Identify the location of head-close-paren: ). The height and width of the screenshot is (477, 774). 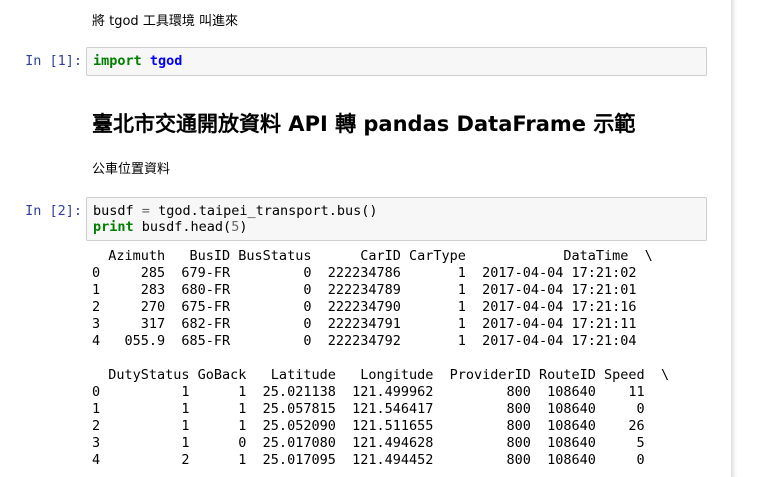
(243, 227).